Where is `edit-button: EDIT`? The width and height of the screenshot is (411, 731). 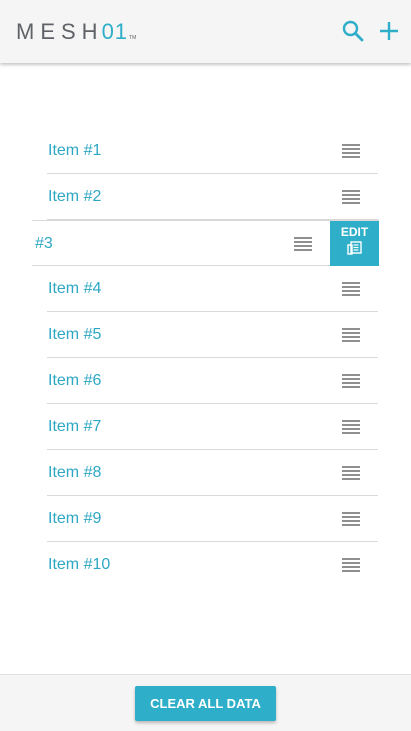
edit-button: EDIT is located at coordinates (354, 243).